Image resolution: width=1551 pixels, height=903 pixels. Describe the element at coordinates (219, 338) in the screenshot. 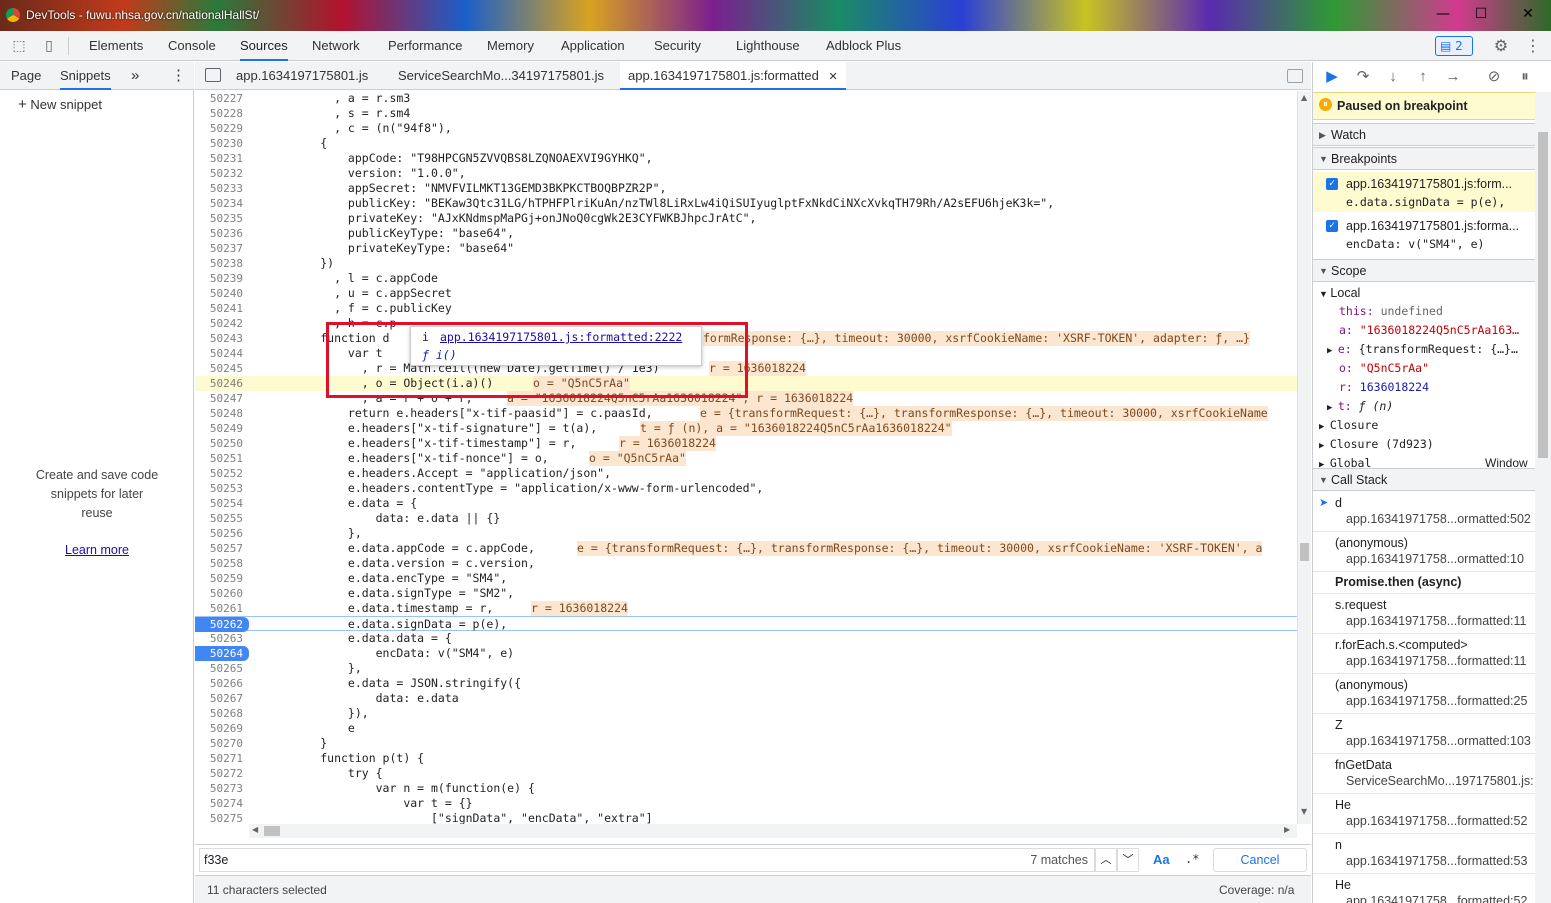

I see `line-number: 50243` at that location.